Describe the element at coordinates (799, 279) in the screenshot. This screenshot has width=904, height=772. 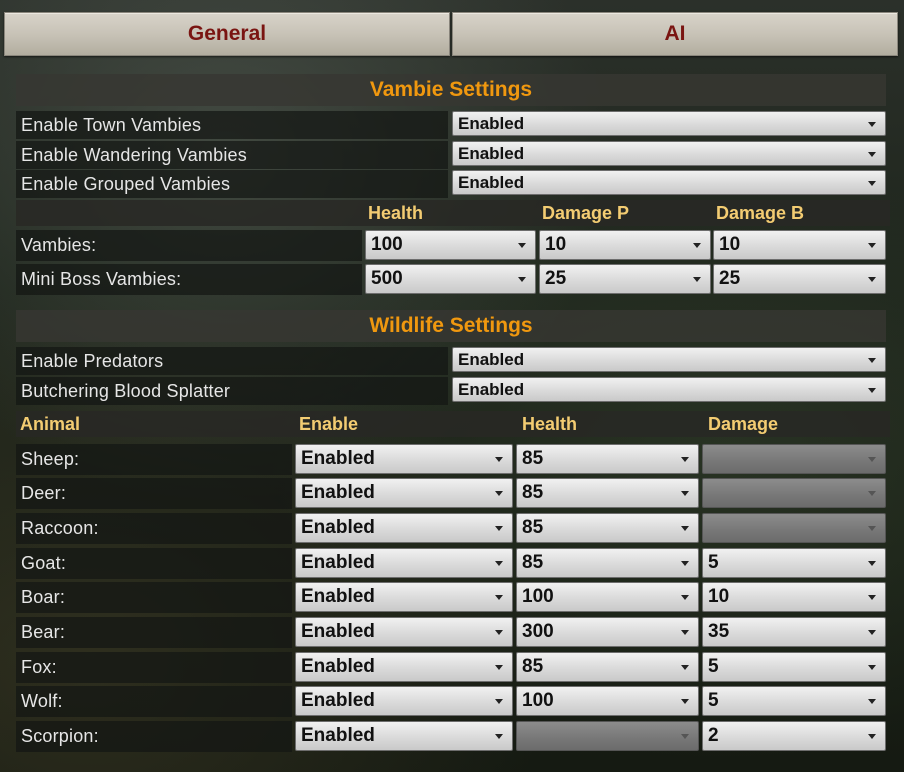
I see `mini-boss-damage-b-dropdown: 25` at that location.